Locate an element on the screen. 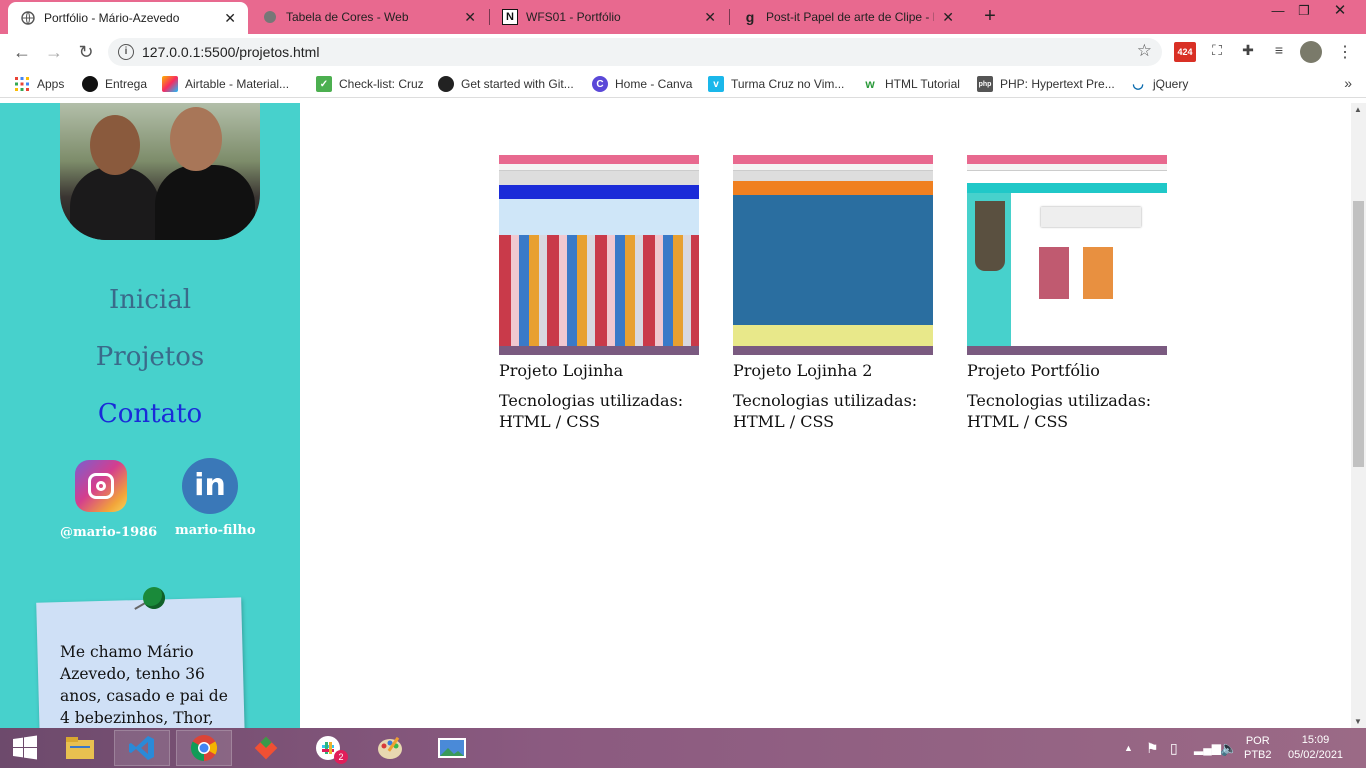 This screenshot has height=768, width=1366. bookmark-label: Home - Canva is located at coordinates (654, 84).